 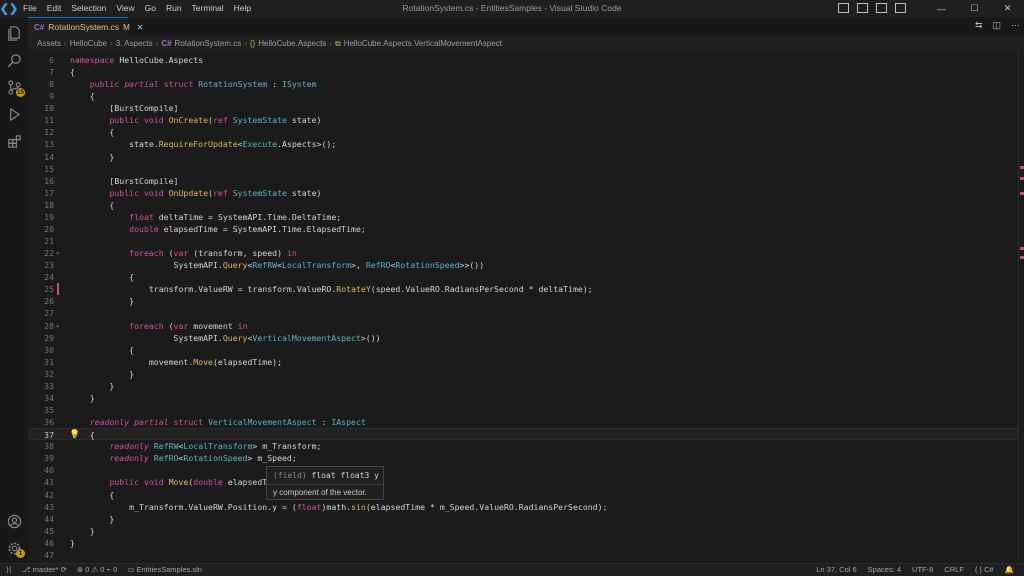 What do you see at coordinates (862, 8) in the screenshot?
I see `toggle-panel-icon` at bounding box center [862, 8].